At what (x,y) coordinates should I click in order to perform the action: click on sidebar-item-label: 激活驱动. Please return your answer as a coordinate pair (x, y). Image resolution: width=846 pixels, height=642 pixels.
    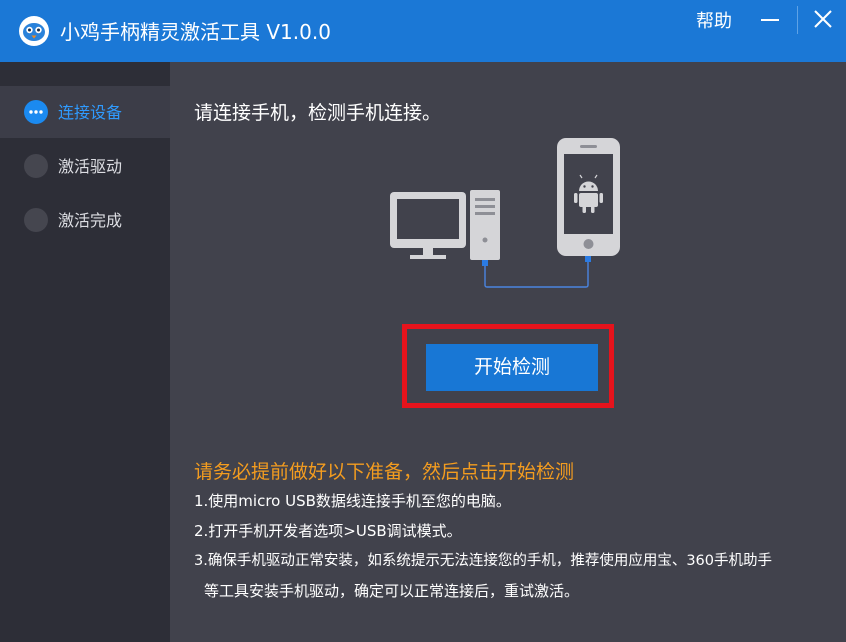
    Looking at the image, I should click on (90, 166).